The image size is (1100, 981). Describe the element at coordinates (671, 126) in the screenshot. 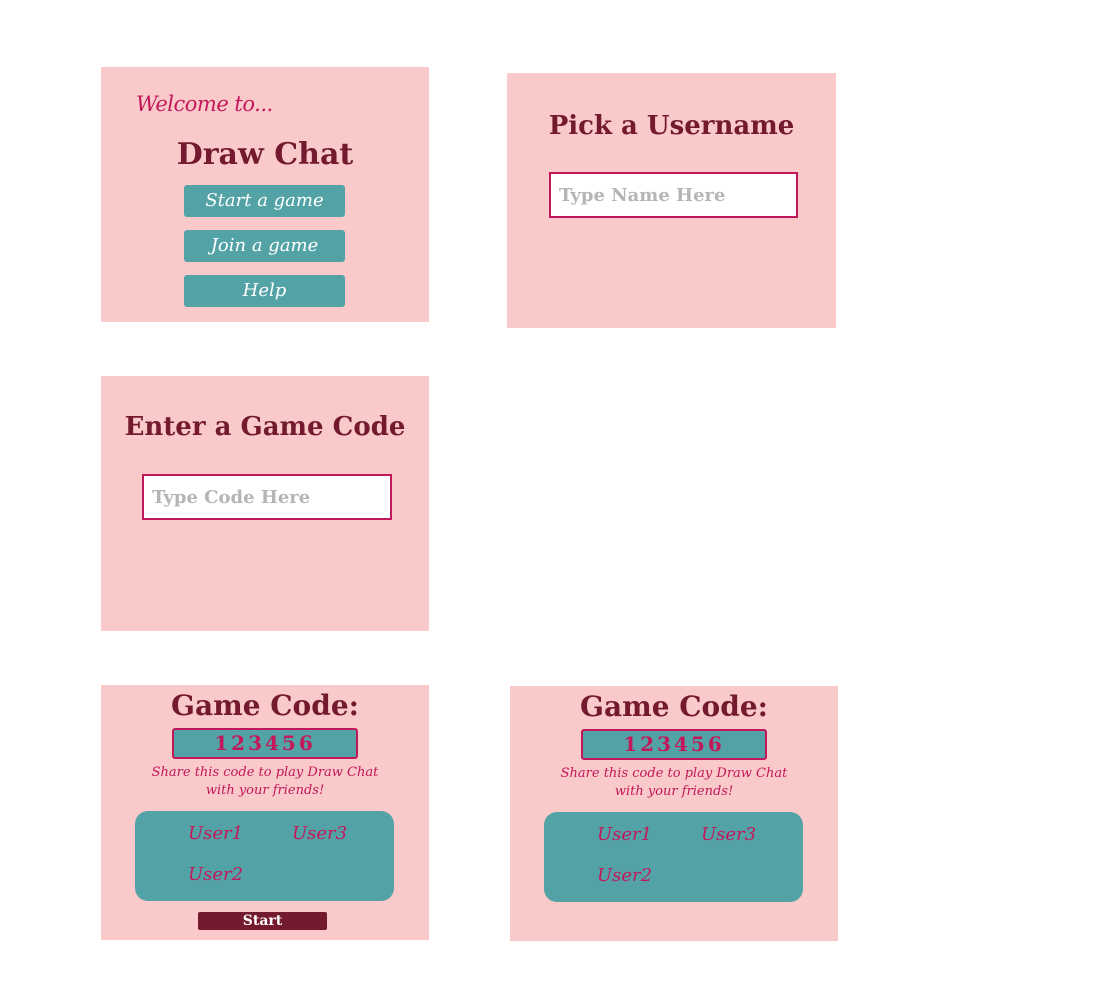

I see `username-heading: Pick a Username` at that location.